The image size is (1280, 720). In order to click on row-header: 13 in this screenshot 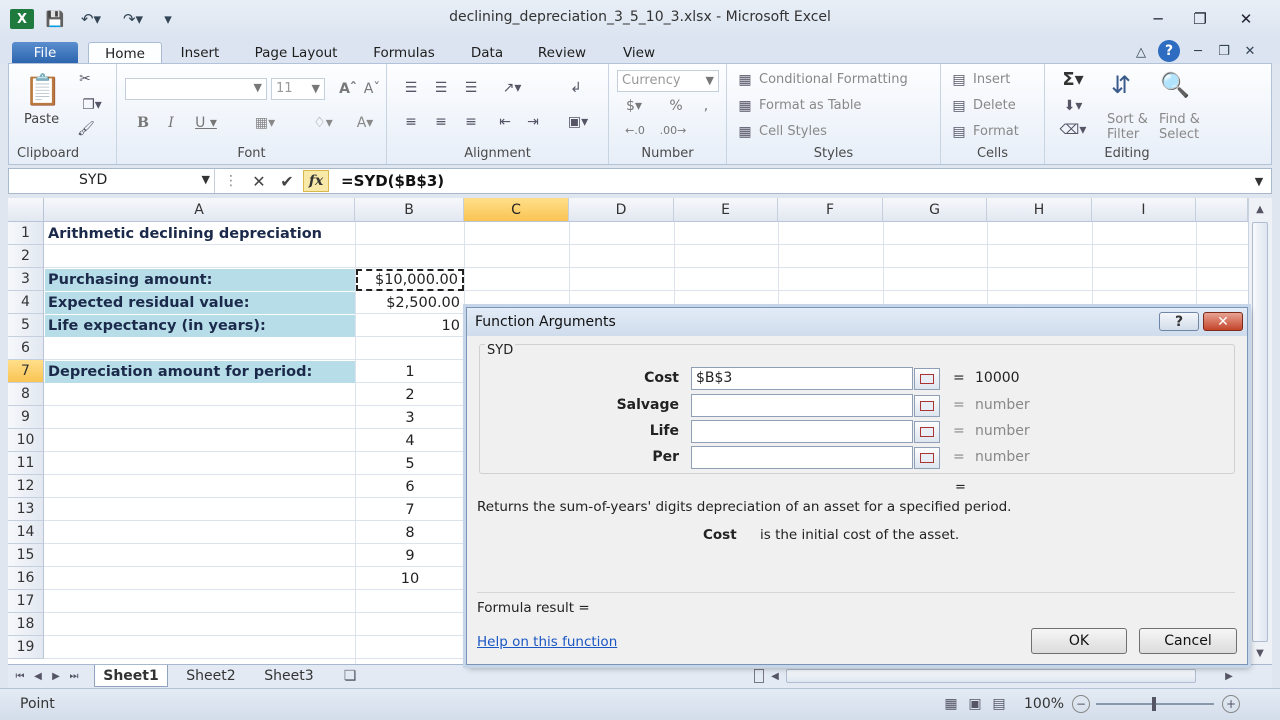, I will do `click(26, 509)`.